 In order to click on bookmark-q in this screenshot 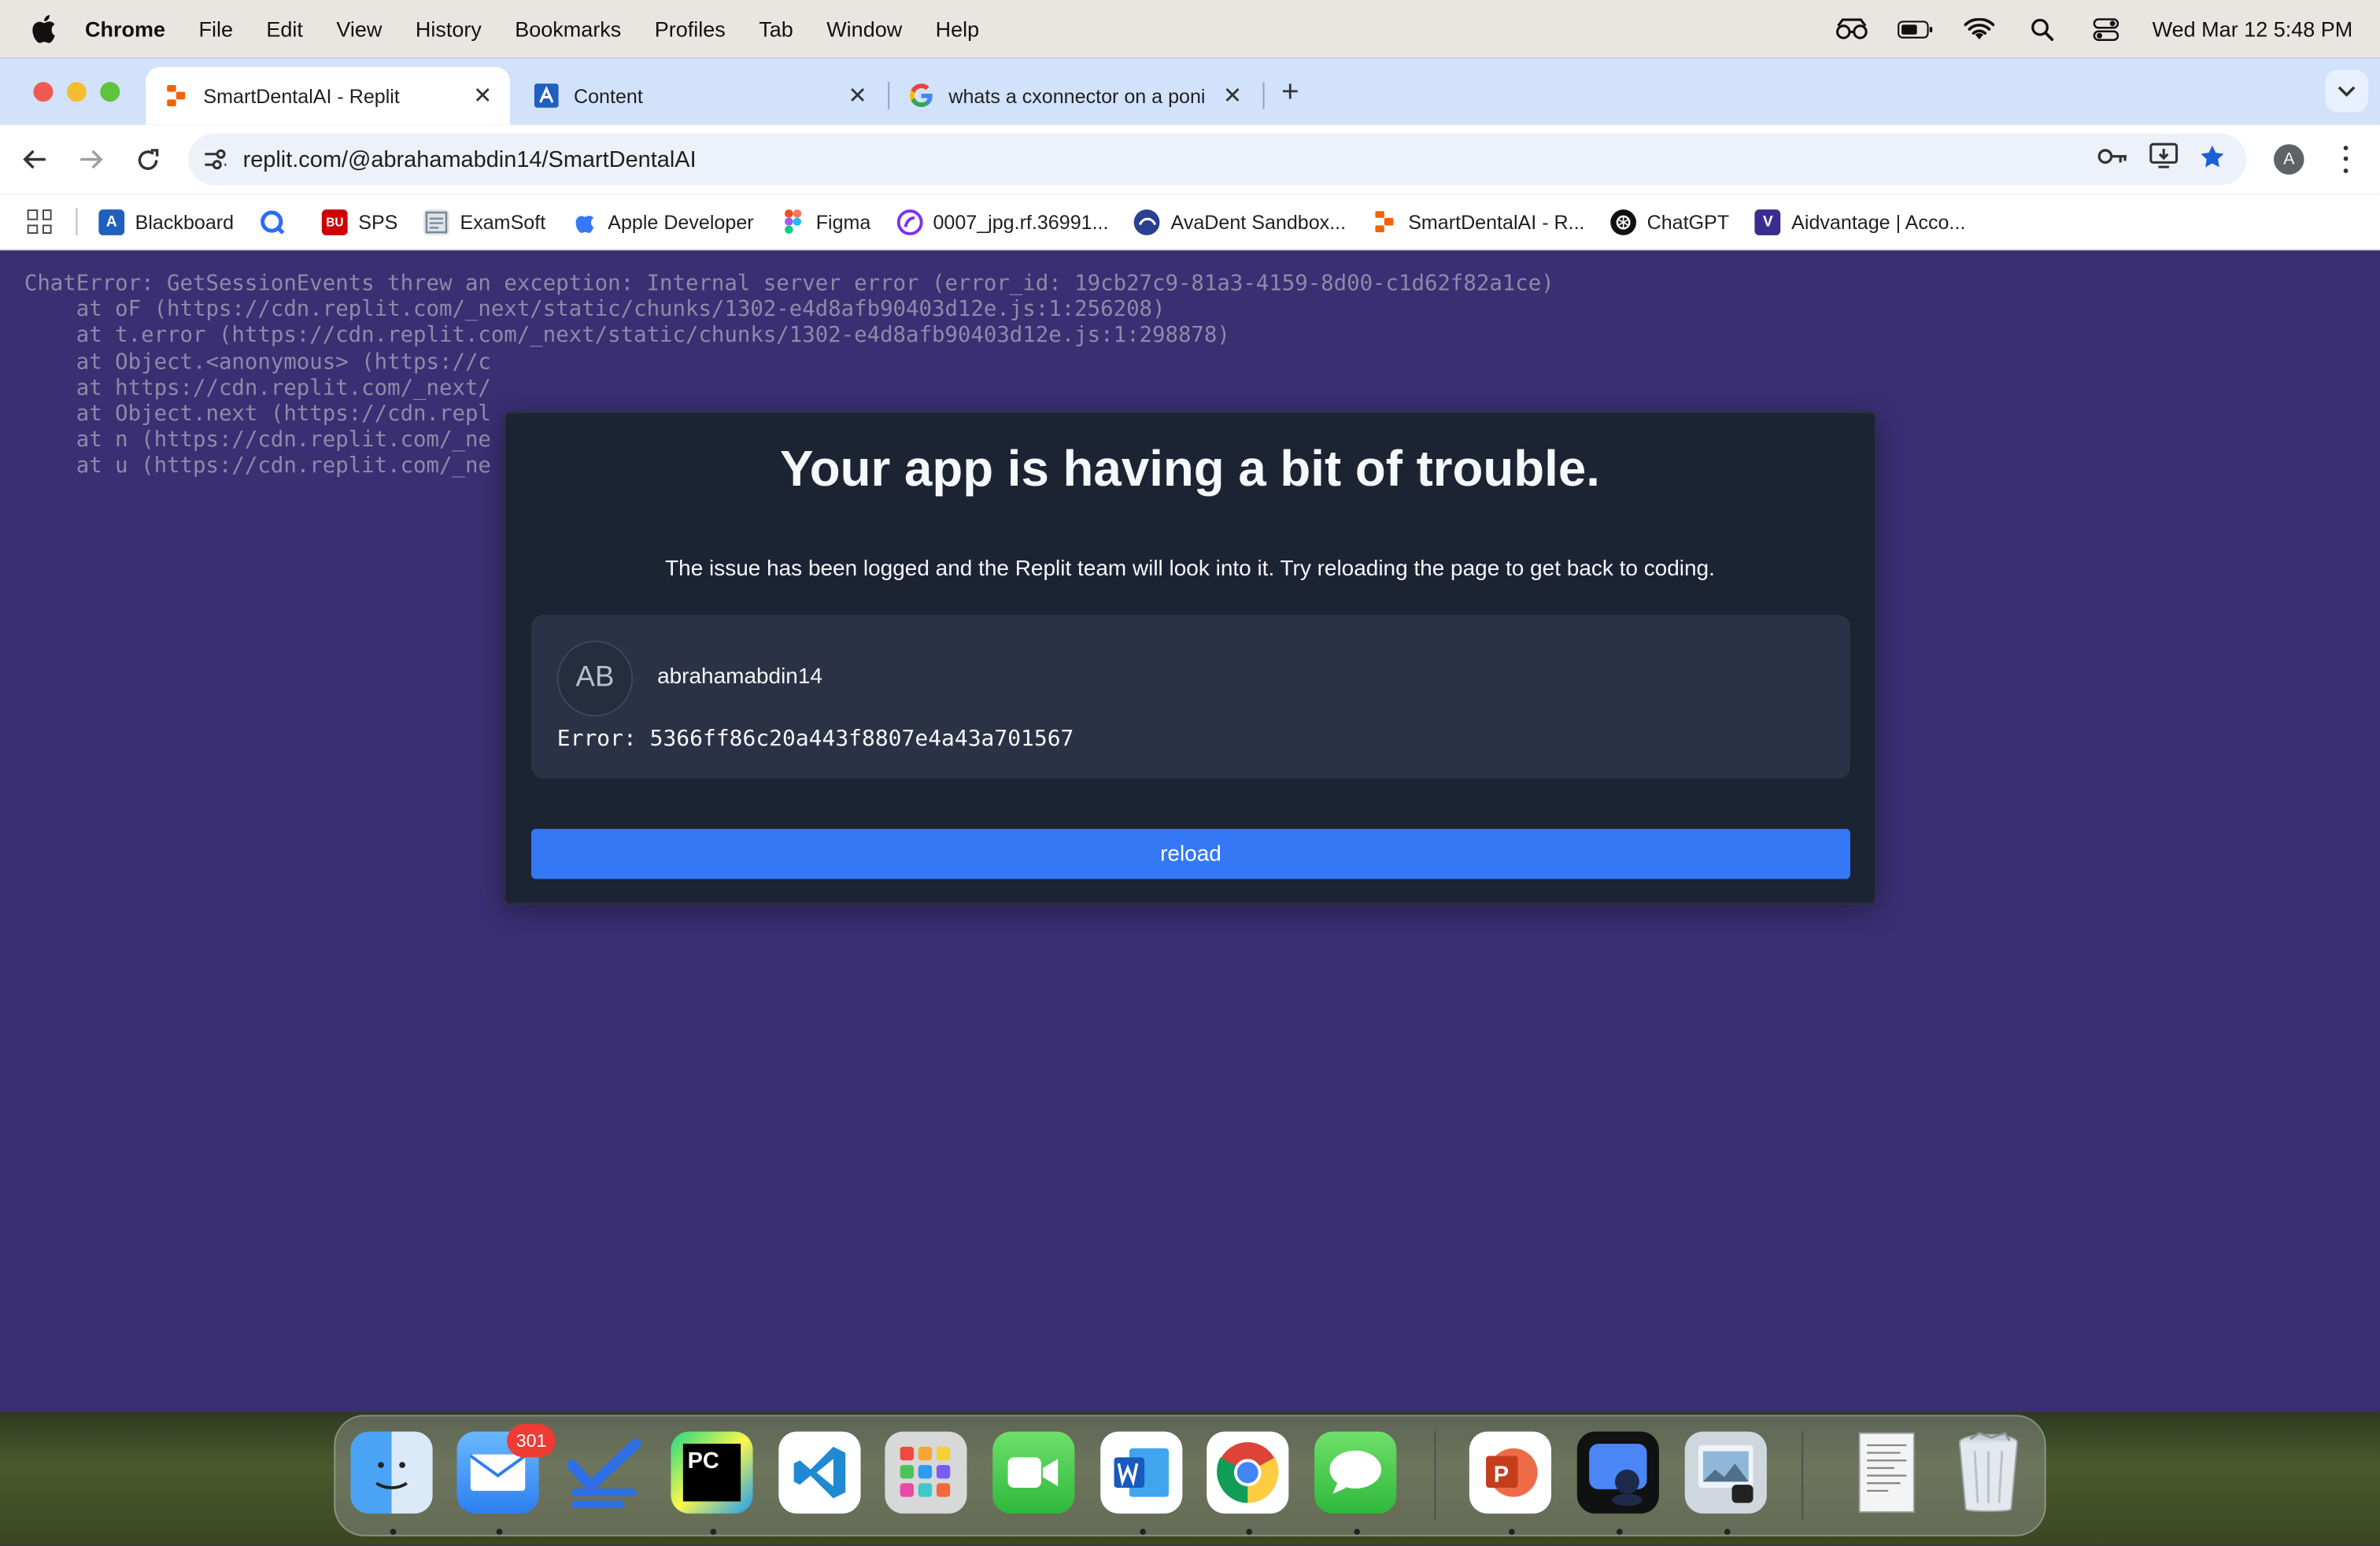, I will do `click(278, 222)`.